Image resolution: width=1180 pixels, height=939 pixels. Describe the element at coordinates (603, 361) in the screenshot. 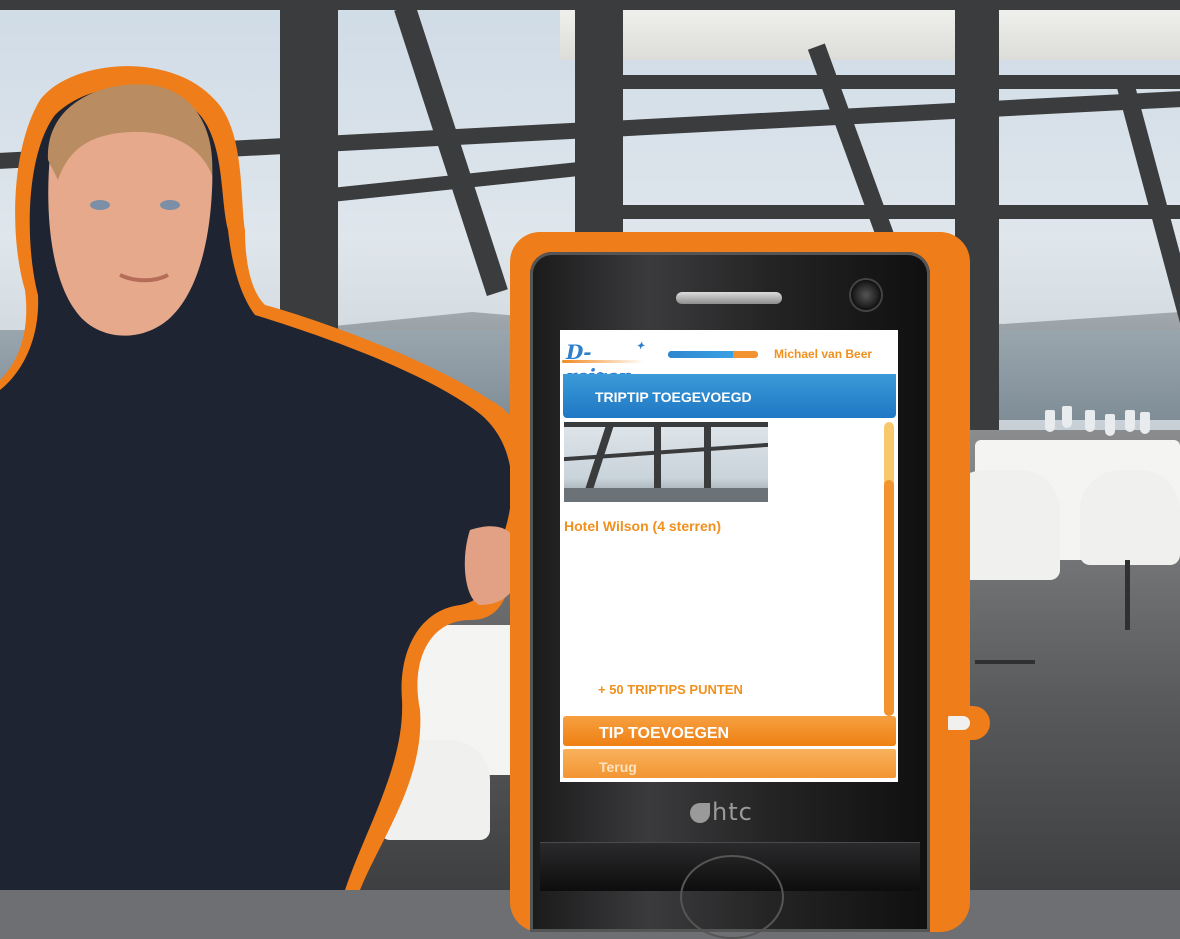

I see `logo-swoosh` at that location.